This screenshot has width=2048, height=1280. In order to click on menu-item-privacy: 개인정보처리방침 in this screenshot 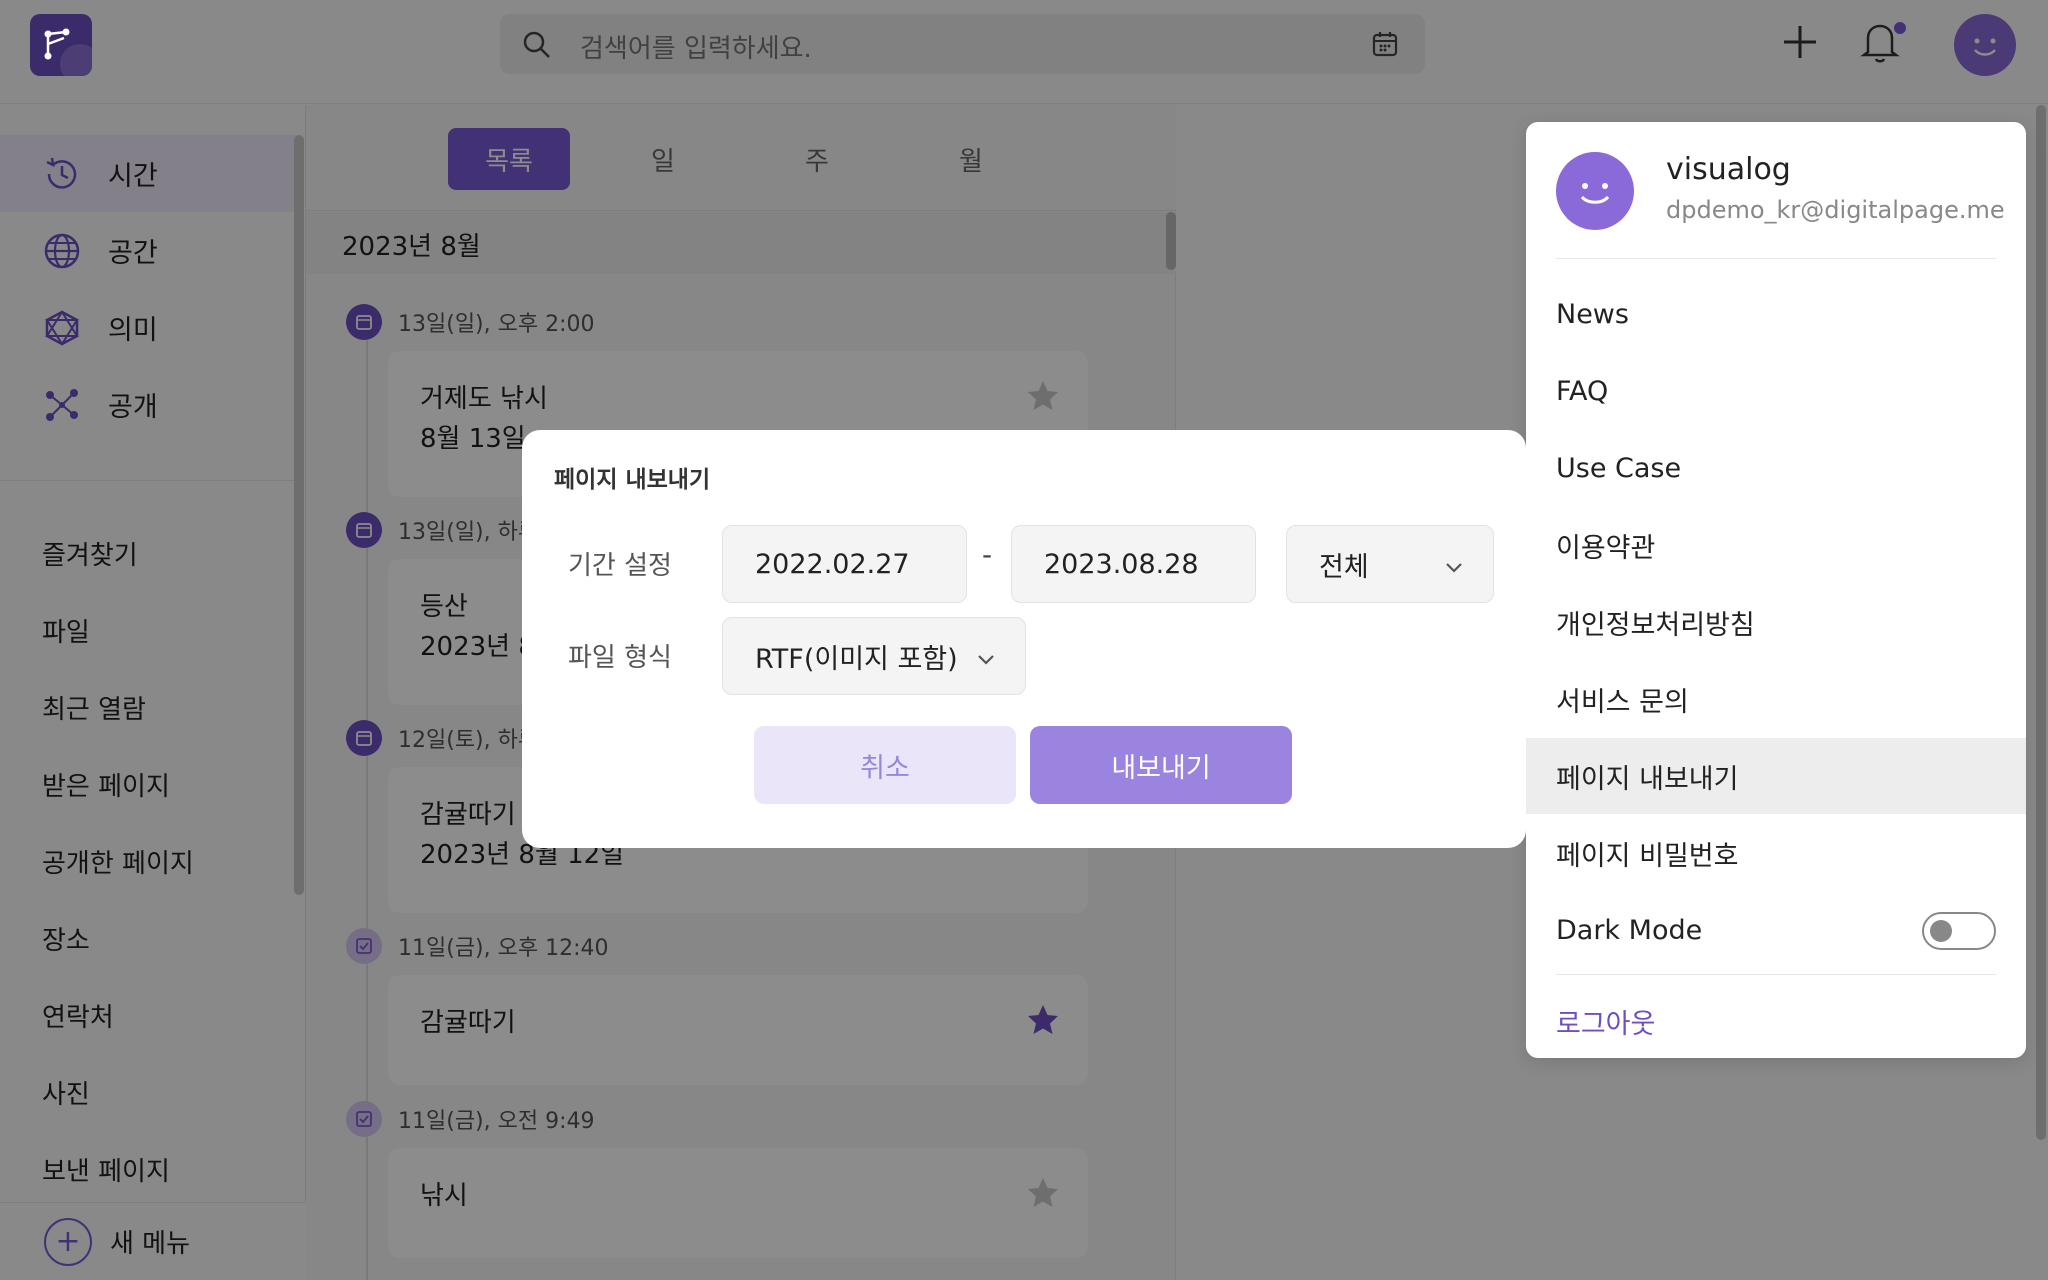, I will do `click(1776, 622)`.